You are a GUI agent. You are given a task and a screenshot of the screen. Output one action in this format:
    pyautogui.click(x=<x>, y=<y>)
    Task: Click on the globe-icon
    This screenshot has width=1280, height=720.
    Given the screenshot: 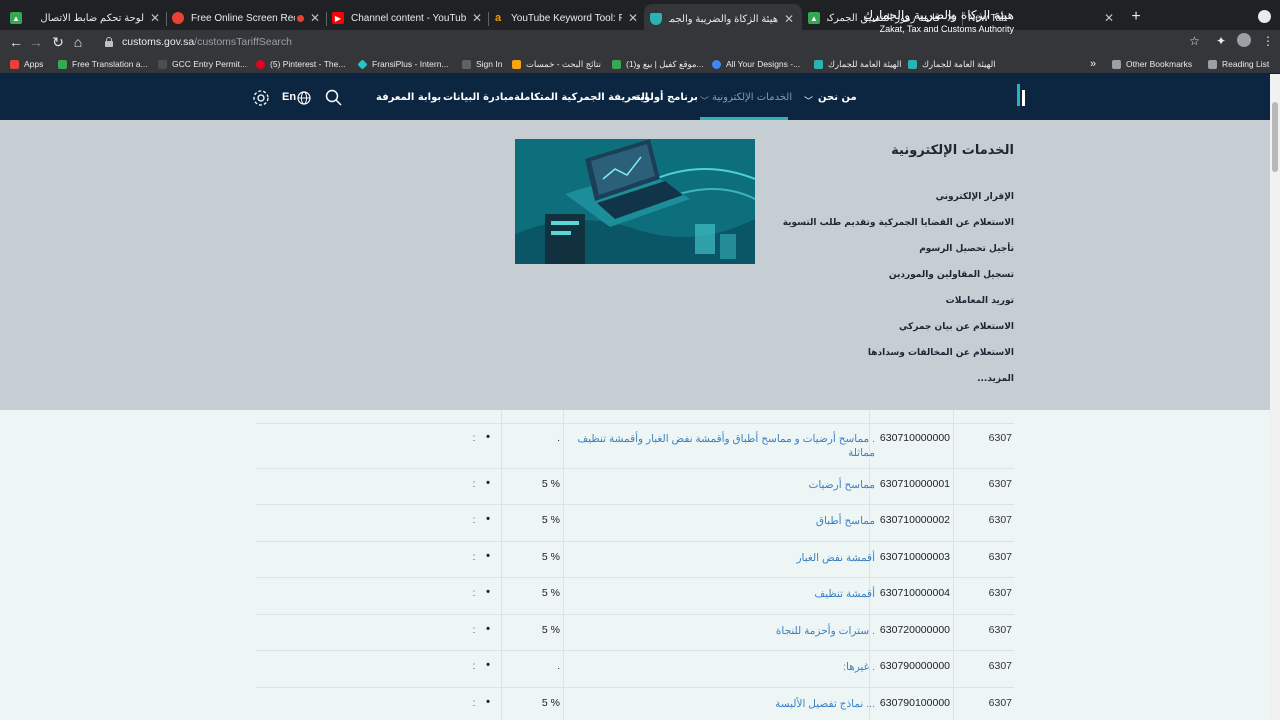 What is the action you would take?
    pyautogui.click(x=304, y=98)
    